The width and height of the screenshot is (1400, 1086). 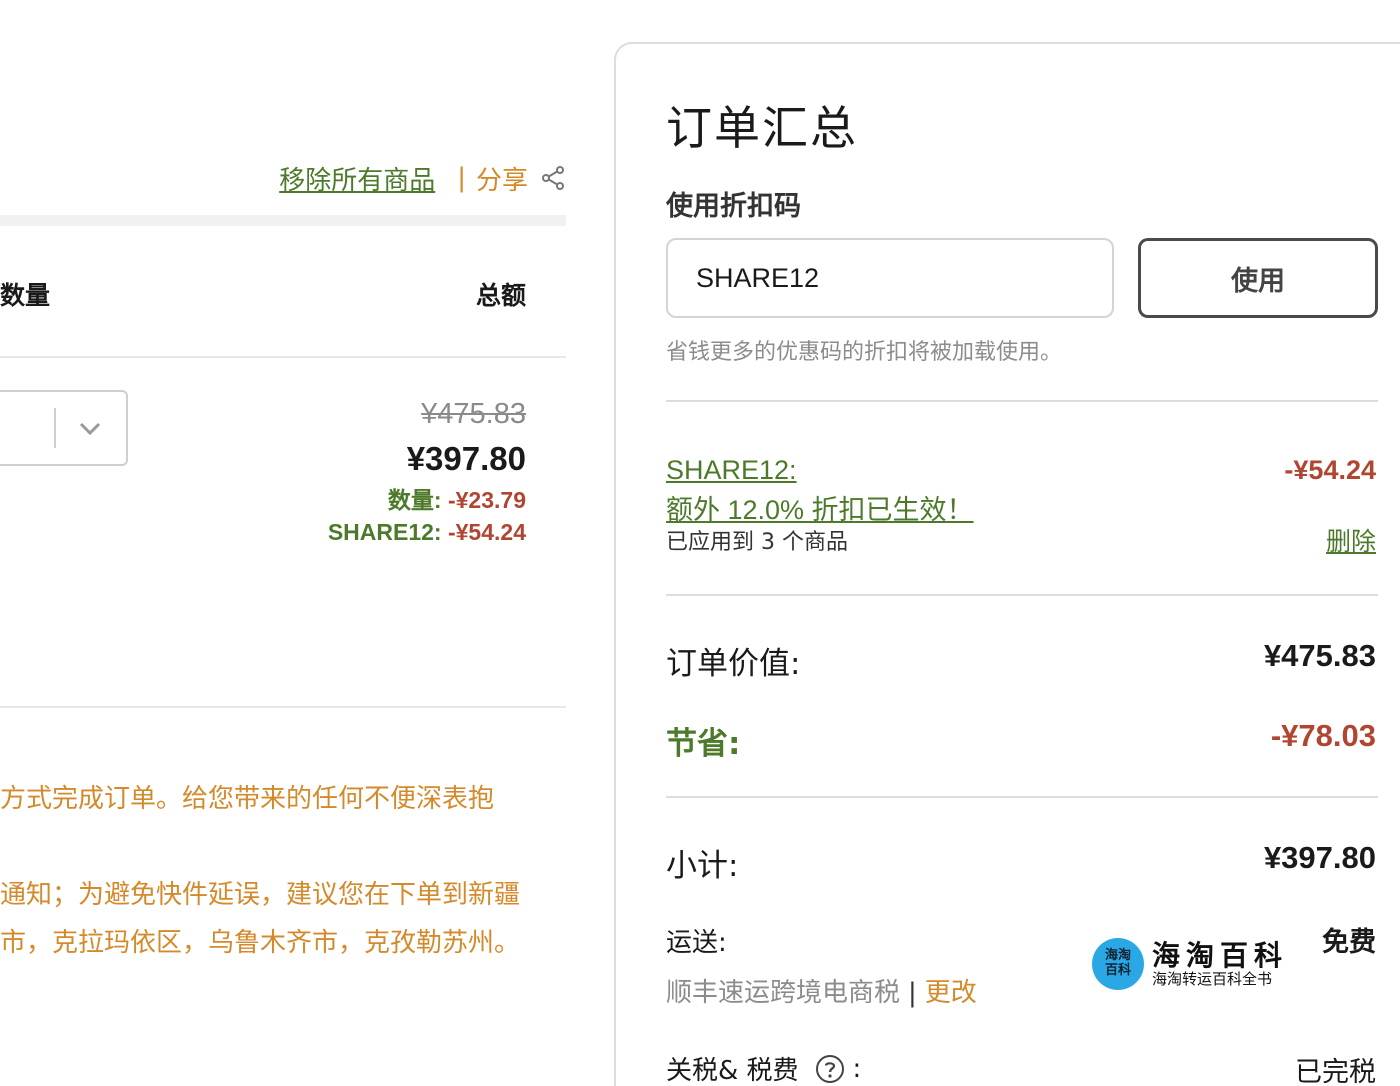 I want to click on select-divider, so click(x=55, y=428).